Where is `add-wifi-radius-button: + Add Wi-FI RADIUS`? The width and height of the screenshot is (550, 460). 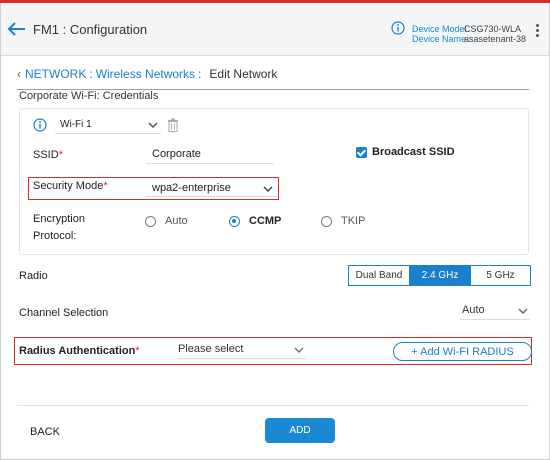 add-wifi-radius-button: + Add Wi-FI RADIUS is located at coordinates (462, 351).